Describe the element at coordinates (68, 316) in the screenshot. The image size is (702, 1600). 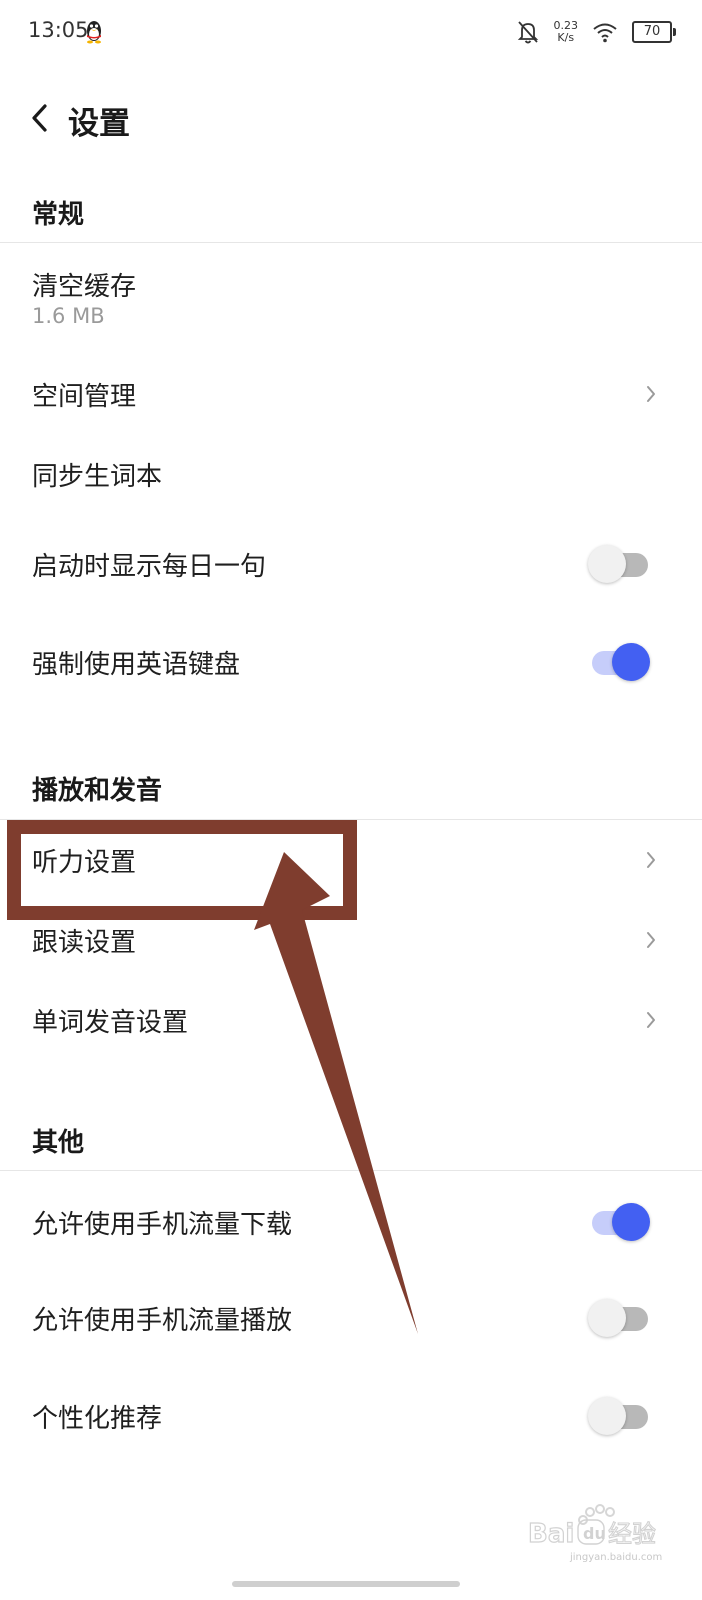
I see `cache-size: 1.6 MB` at that location.